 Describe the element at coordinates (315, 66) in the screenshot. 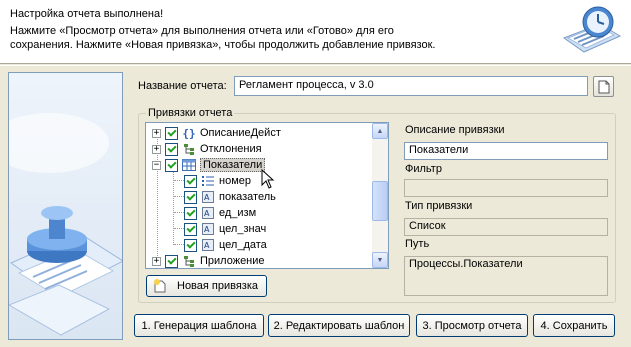

I see `header-separator` at that location.